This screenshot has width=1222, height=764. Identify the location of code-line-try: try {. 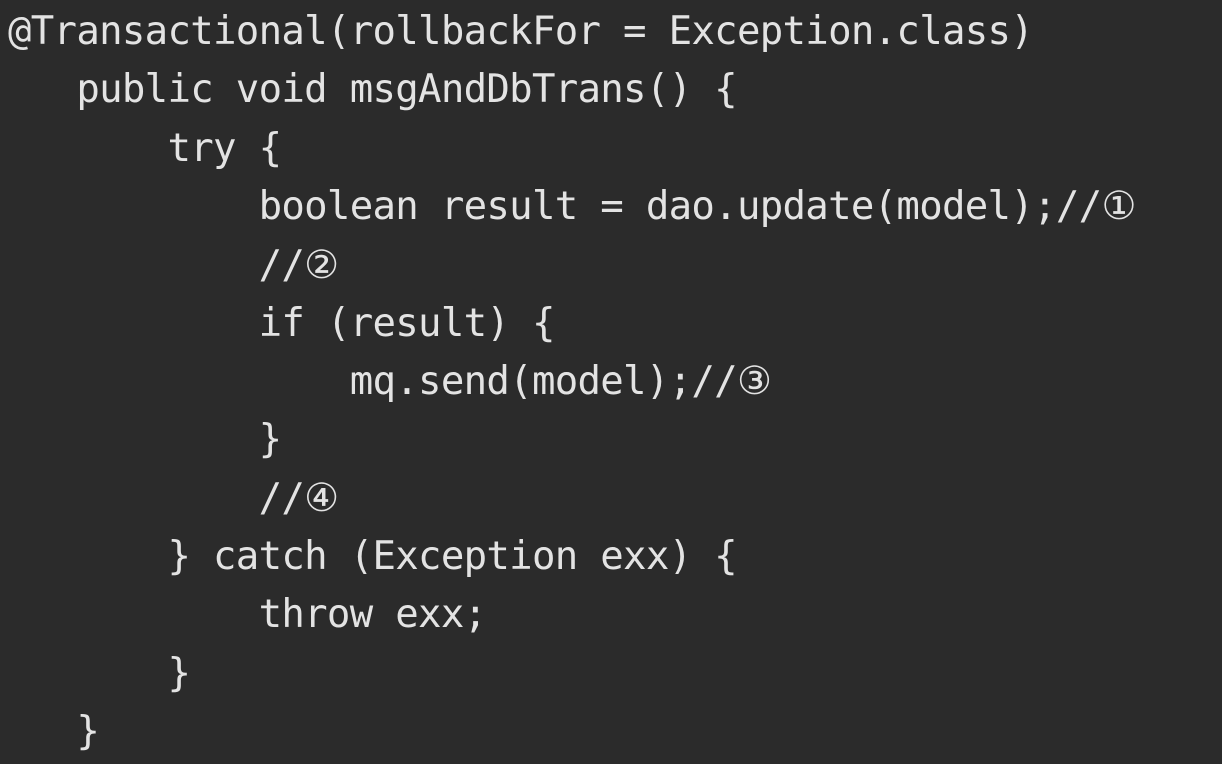
(145, 148).